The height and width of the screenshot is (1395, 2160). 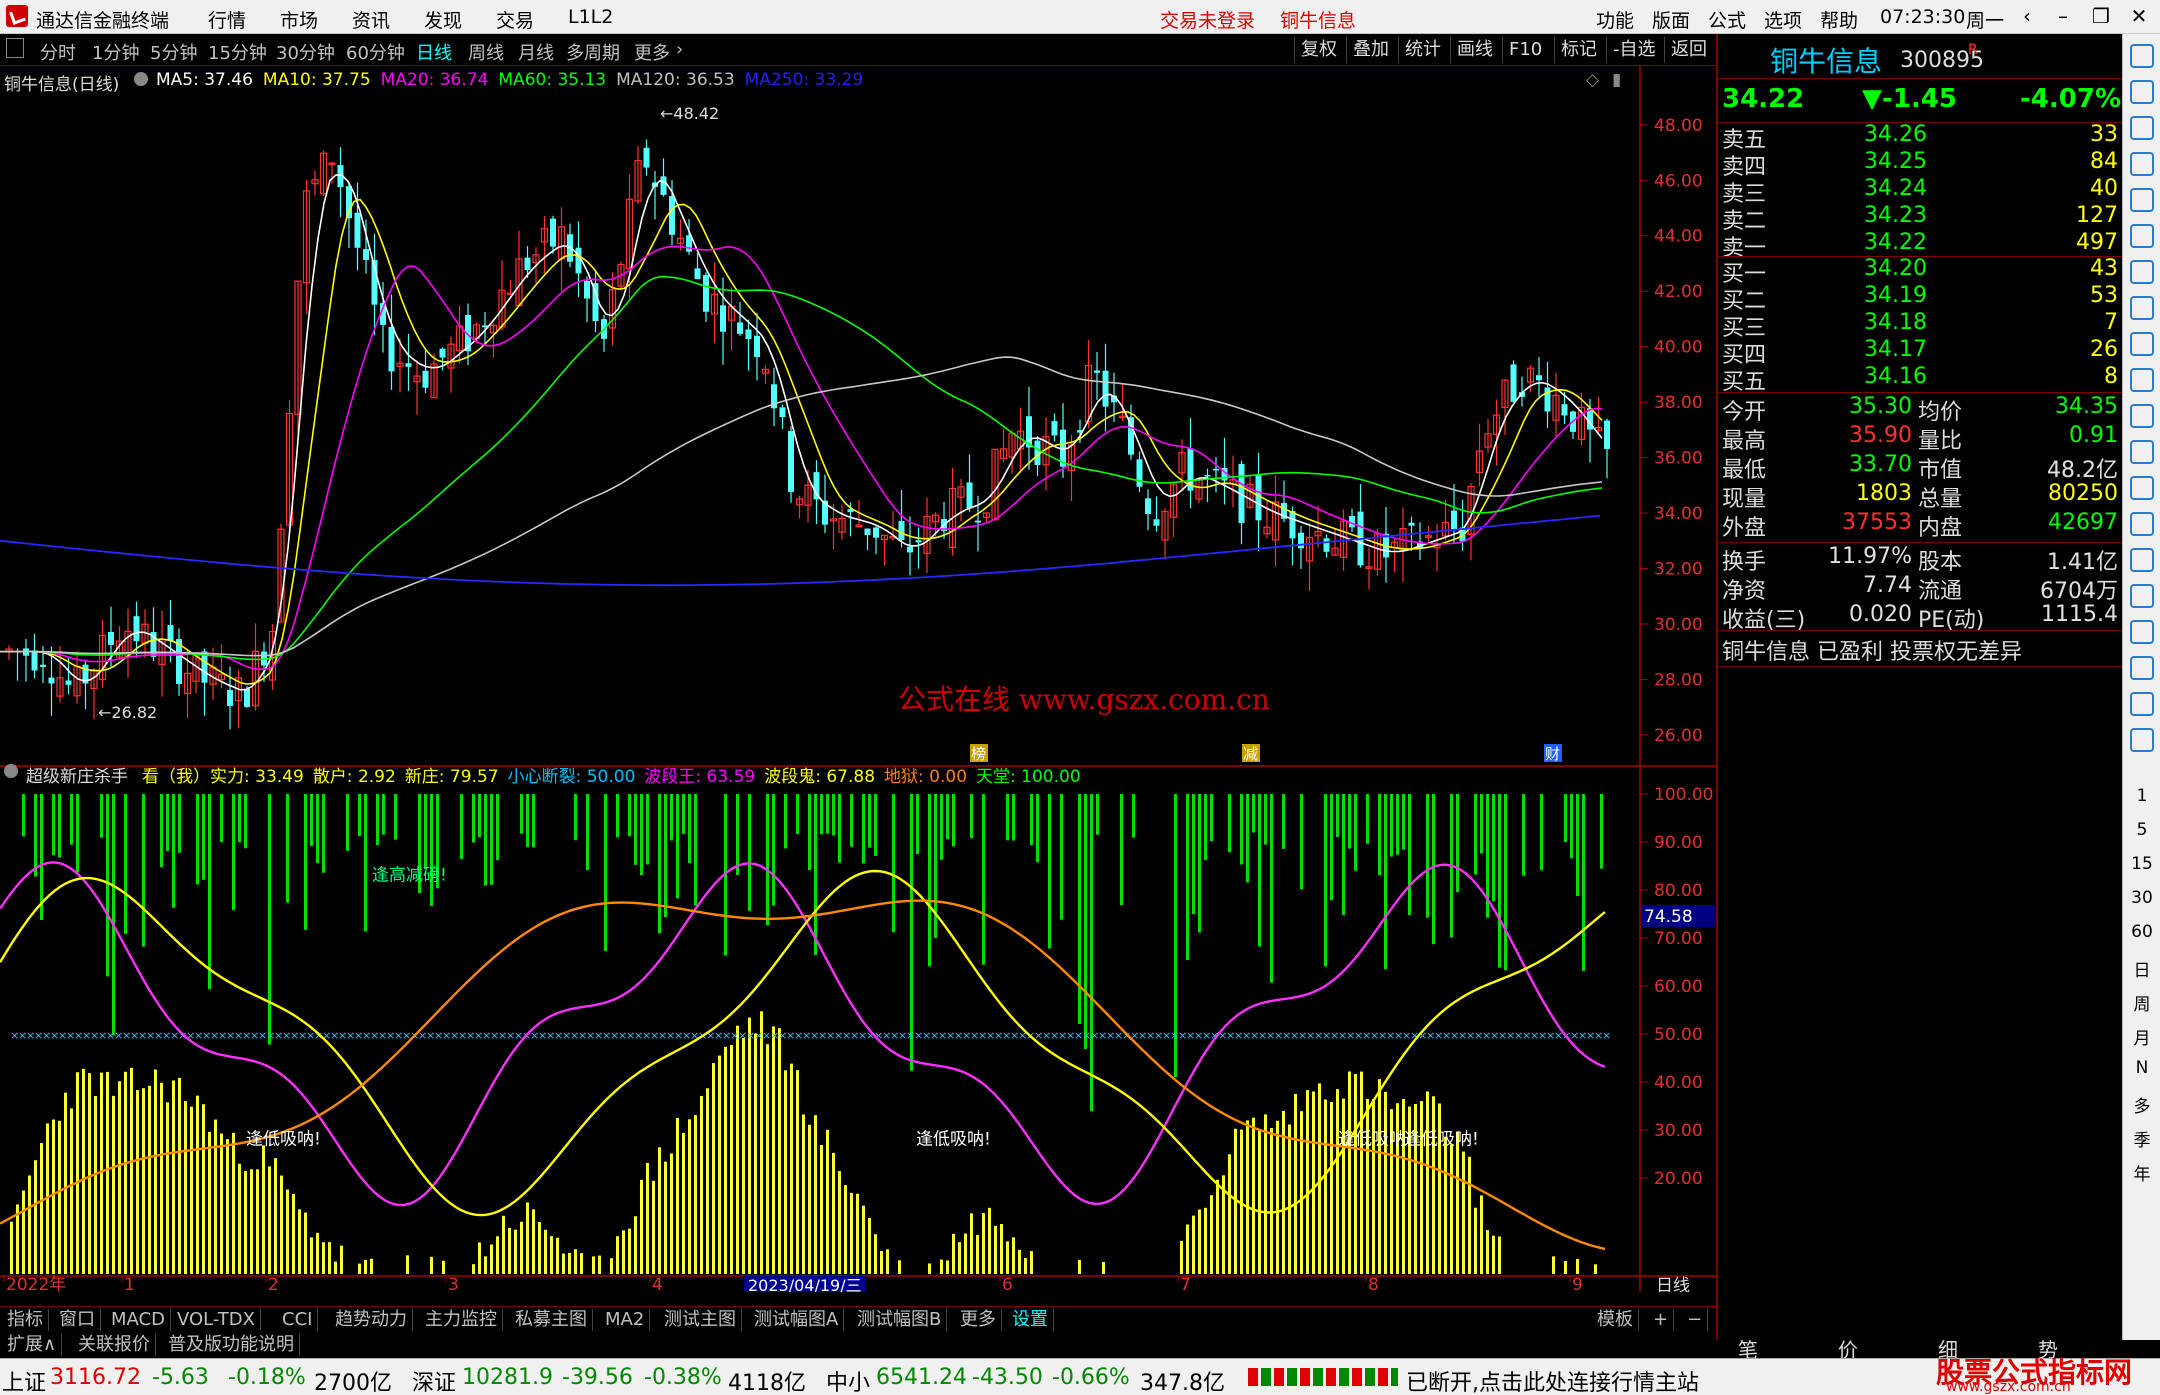 I want to click on btn-adjust: 复权, so click(x=1318, y=50).